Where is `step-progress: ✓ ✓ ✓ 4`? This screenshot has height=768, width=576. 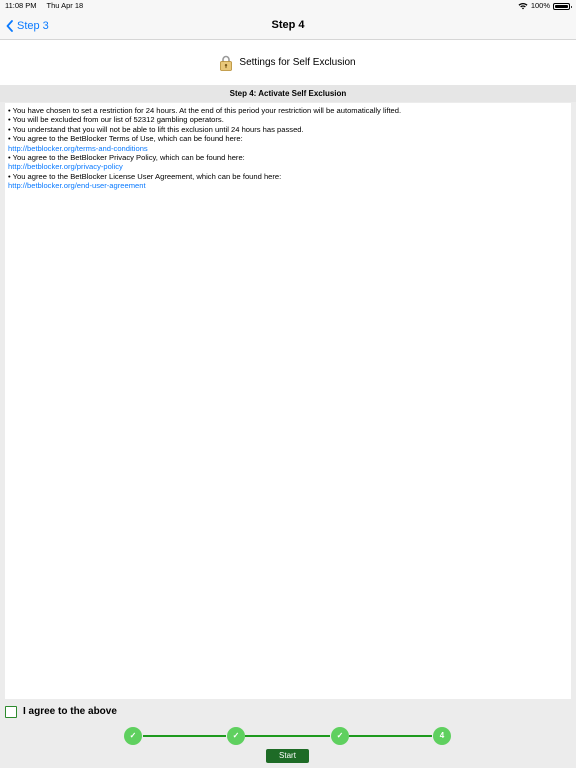
step-progress: ✓ ✓ ✓ 4 is located at coordinates (288, 736).